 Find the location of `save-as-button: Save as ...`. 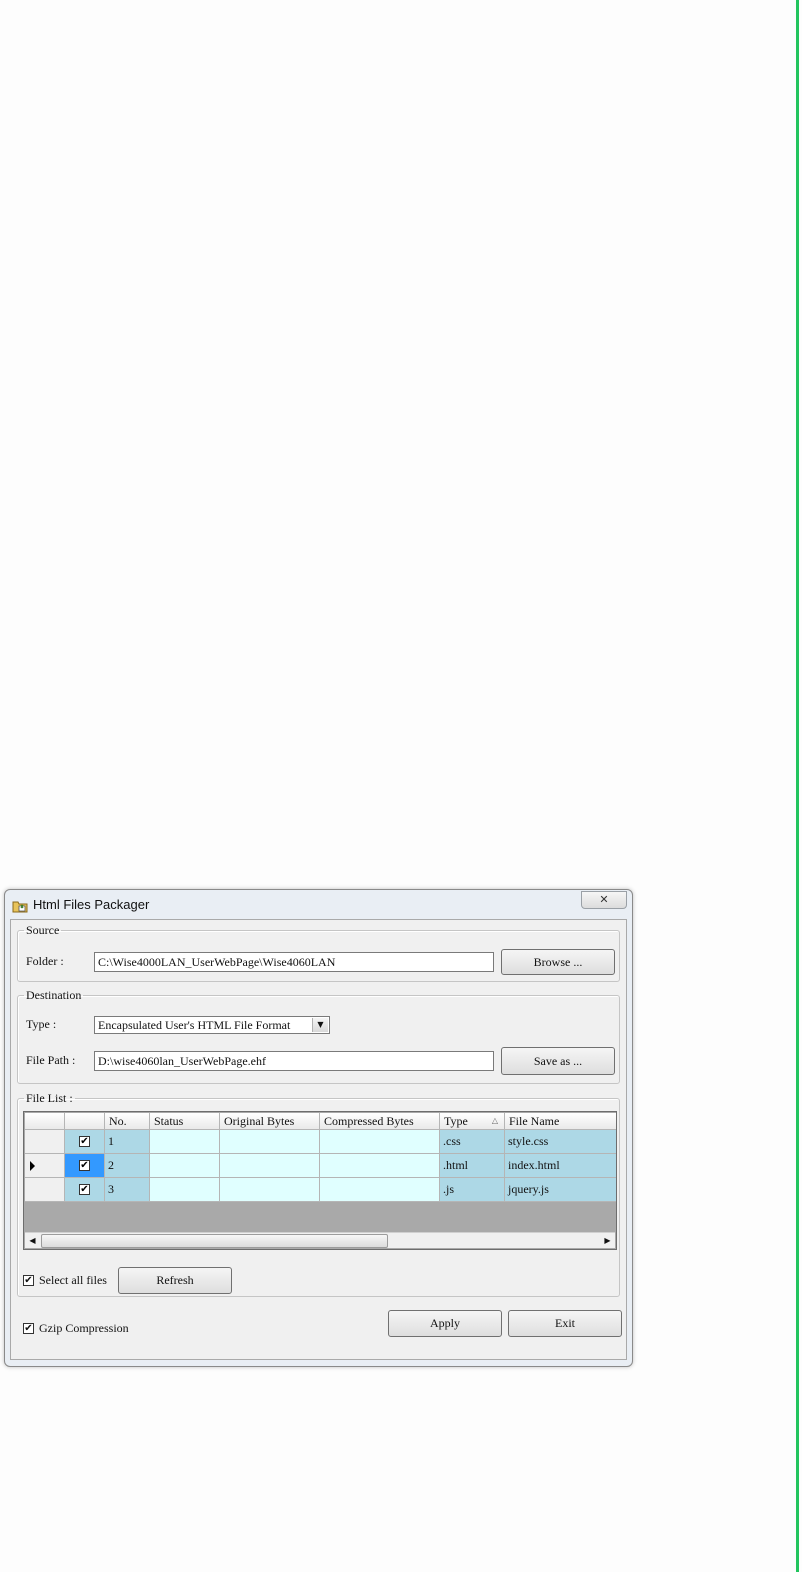

save-as-button: Save as ... is located at coordinates (558, 1061).